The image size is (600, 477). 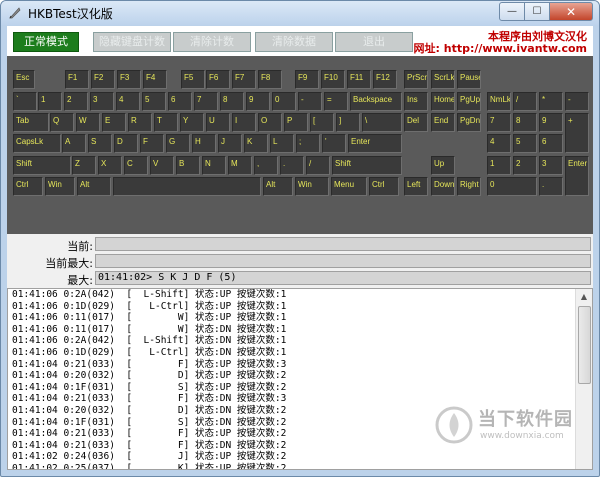 I want to click on title-bar: HKBTest汉化版 — ☐ ✕, so click(x=300, y=13).